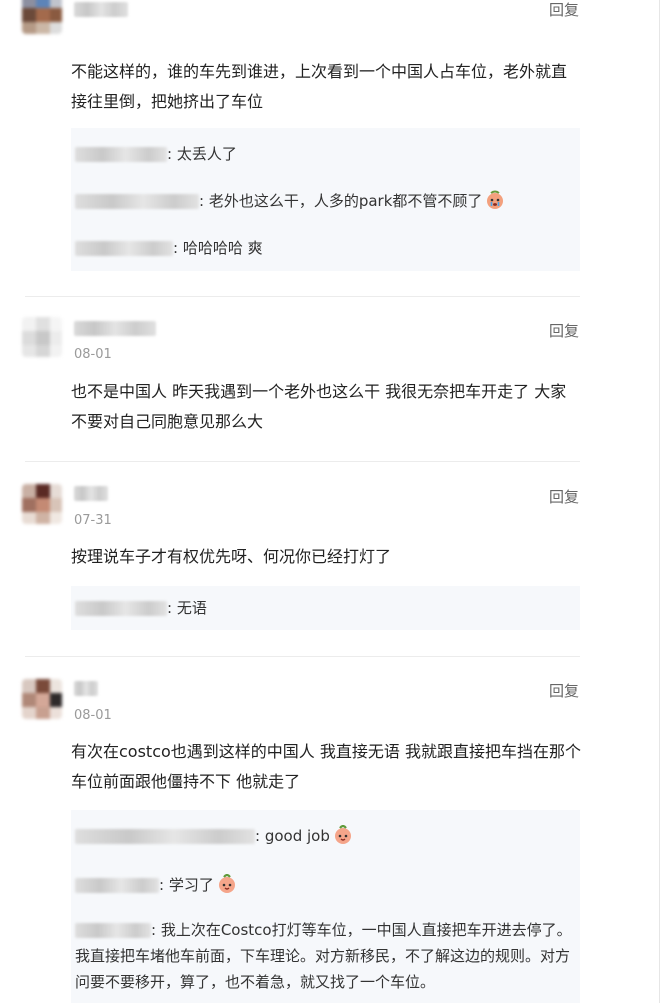 This screenshot has width=660, height=1003. I want to click on reply-text: : 无语, so click(187, 608).